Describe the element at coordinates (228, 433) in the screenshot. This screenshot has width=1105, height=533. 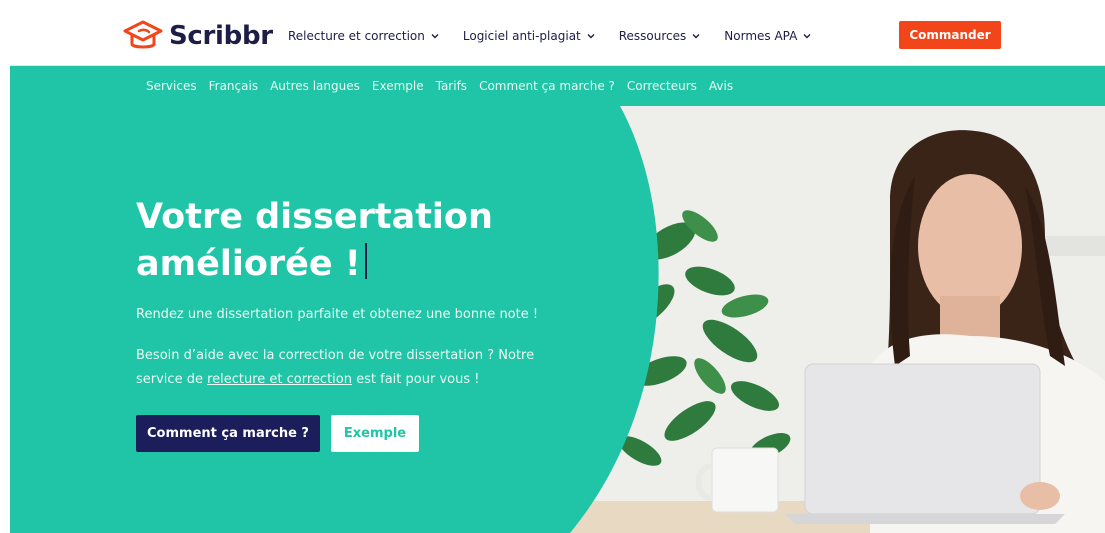
I see `how-it-works-button: Comment ça marche ?` at that location.